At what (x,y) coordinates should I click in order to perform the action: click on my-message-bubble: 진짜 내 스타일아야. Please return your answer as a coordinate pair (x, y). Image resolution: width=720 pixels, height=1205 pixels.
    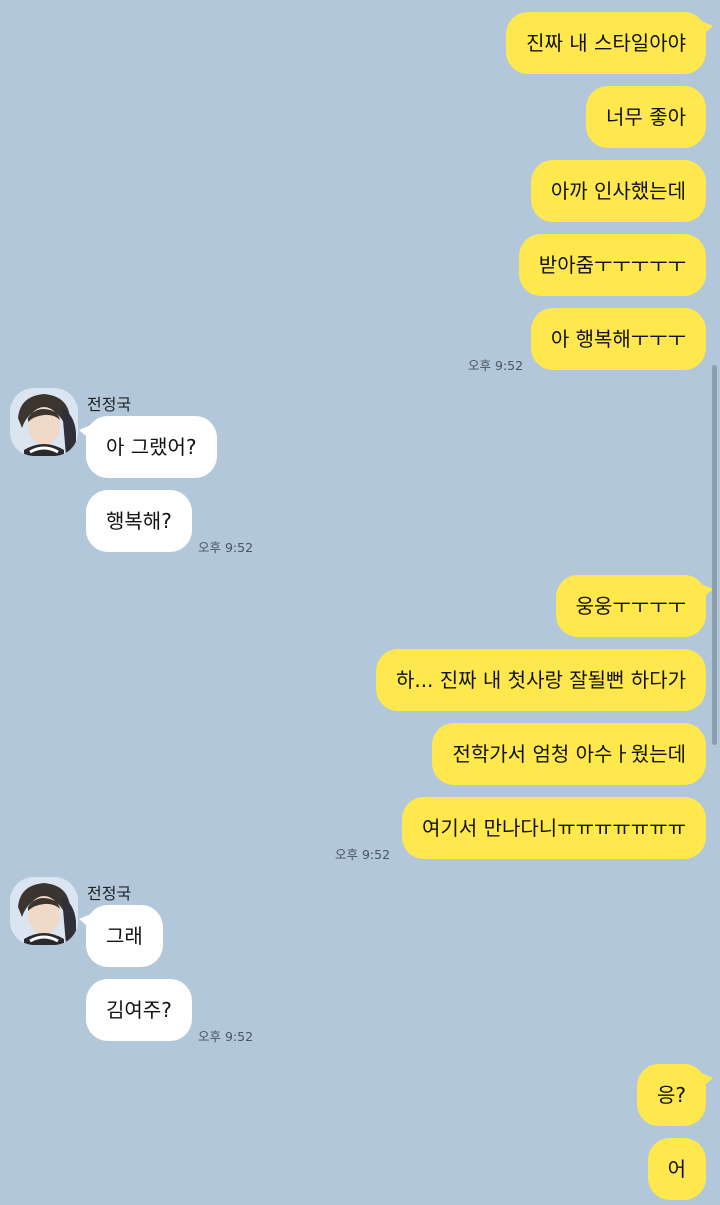
    Looking at the image, I should click on (609, 43).